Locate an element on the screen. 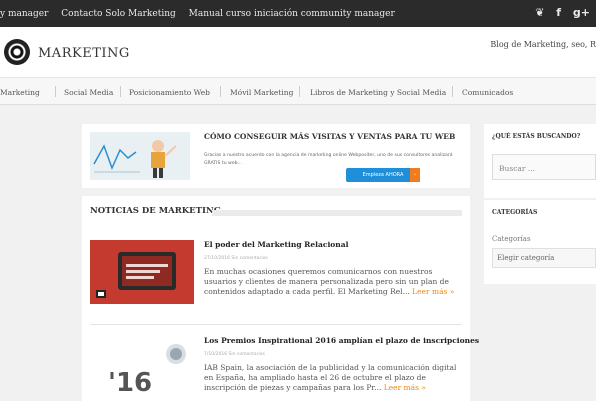 This screenshot has height=401, width=596. article-meta: 7/10/2016 Sin comentarios is located at coordinates (234, 354).